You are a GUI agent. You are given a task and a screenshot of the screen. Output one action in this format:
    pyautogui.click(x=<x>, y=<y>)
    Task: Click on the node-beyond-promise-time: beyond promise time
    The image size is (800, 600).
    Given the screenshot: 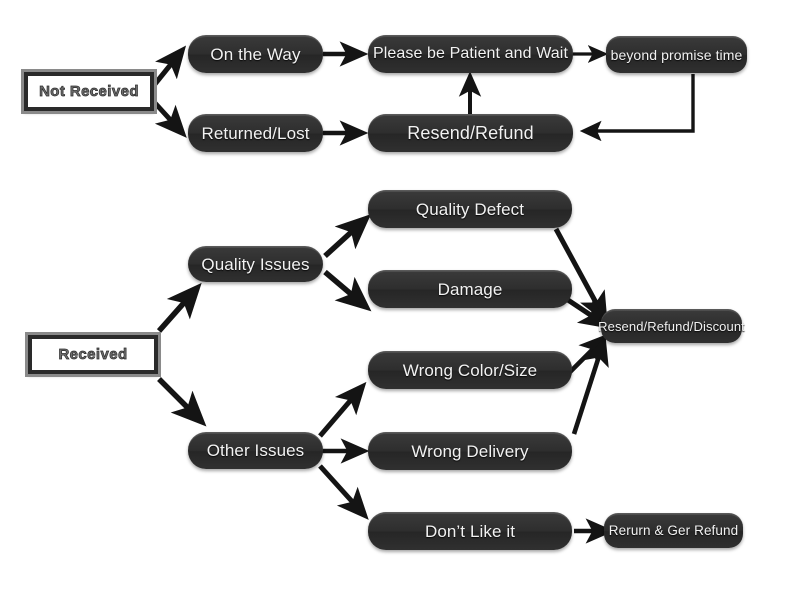 What is the action you would take?
    pyautogui.click(x=676, y=54)
    